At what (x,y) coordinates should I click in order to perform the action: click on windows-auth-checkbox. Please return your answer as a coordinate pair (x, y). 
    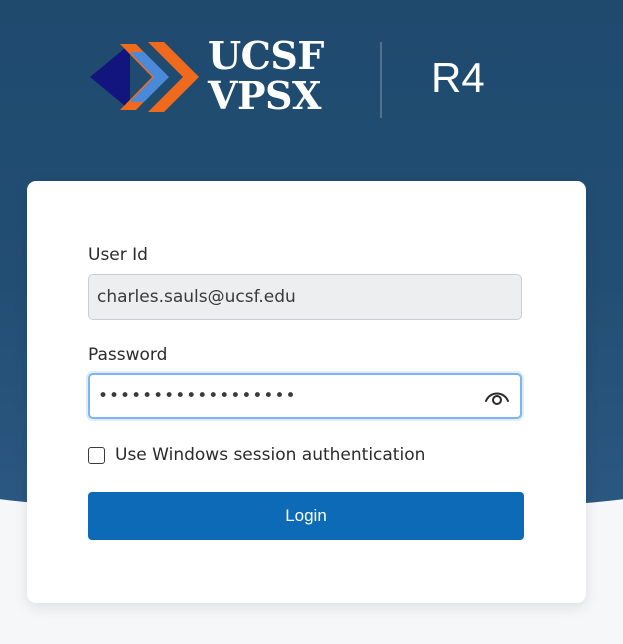
    Looking at the image, I should click on (96, 455).